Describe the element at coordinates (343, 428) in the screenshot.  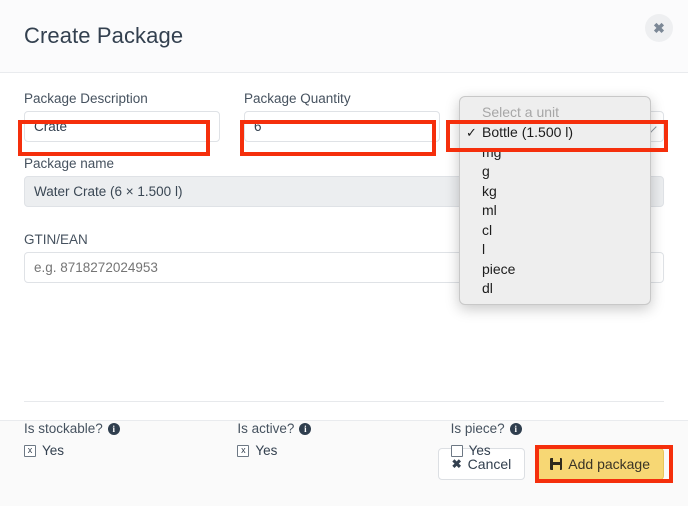
I see `is-active-label-row: Is active? i` at that location.